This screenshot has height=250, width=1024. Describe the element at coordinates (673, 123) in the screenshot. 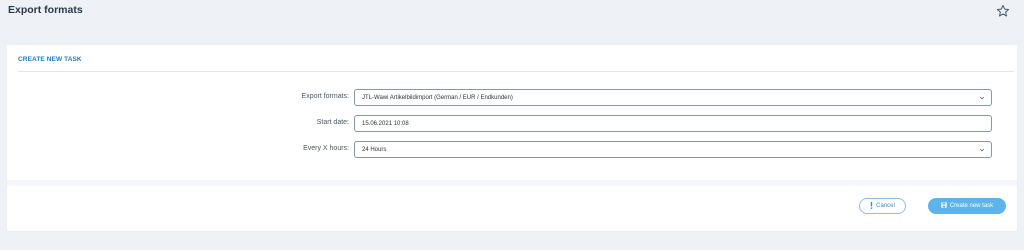

I see `start-date-input: 15.06.2021 10:08` at that location.